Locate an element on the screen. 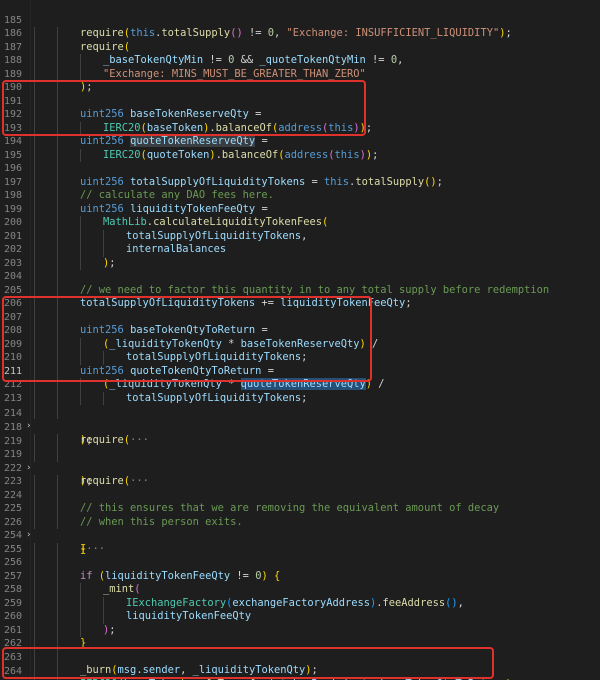  code-line: 257 _mint( is located at coordinates (300, 576).